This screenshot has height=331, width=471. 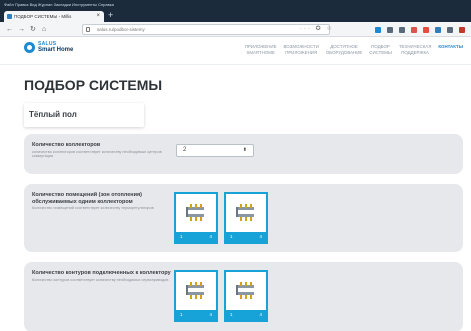 I want to click on menu-icon, so click(x=462, y=29).